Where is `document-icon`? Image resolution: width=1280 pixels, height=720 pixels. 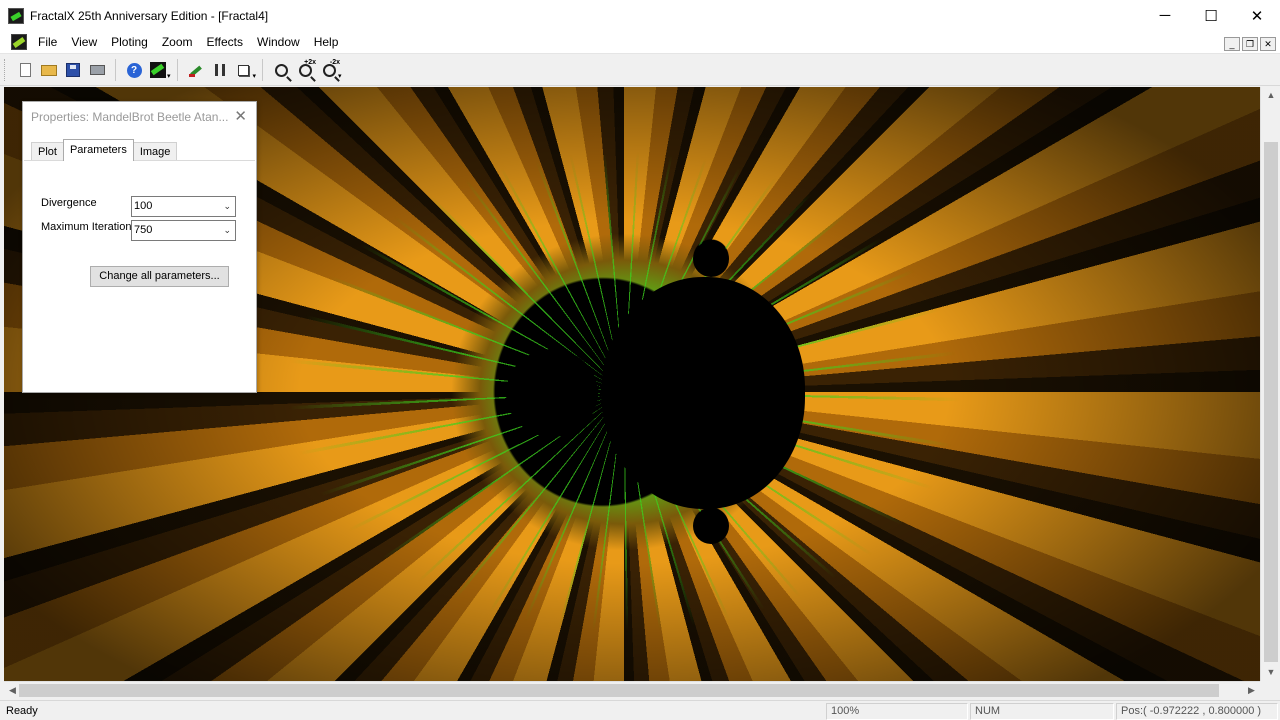 document-icon is located at coordinates (19, 42).